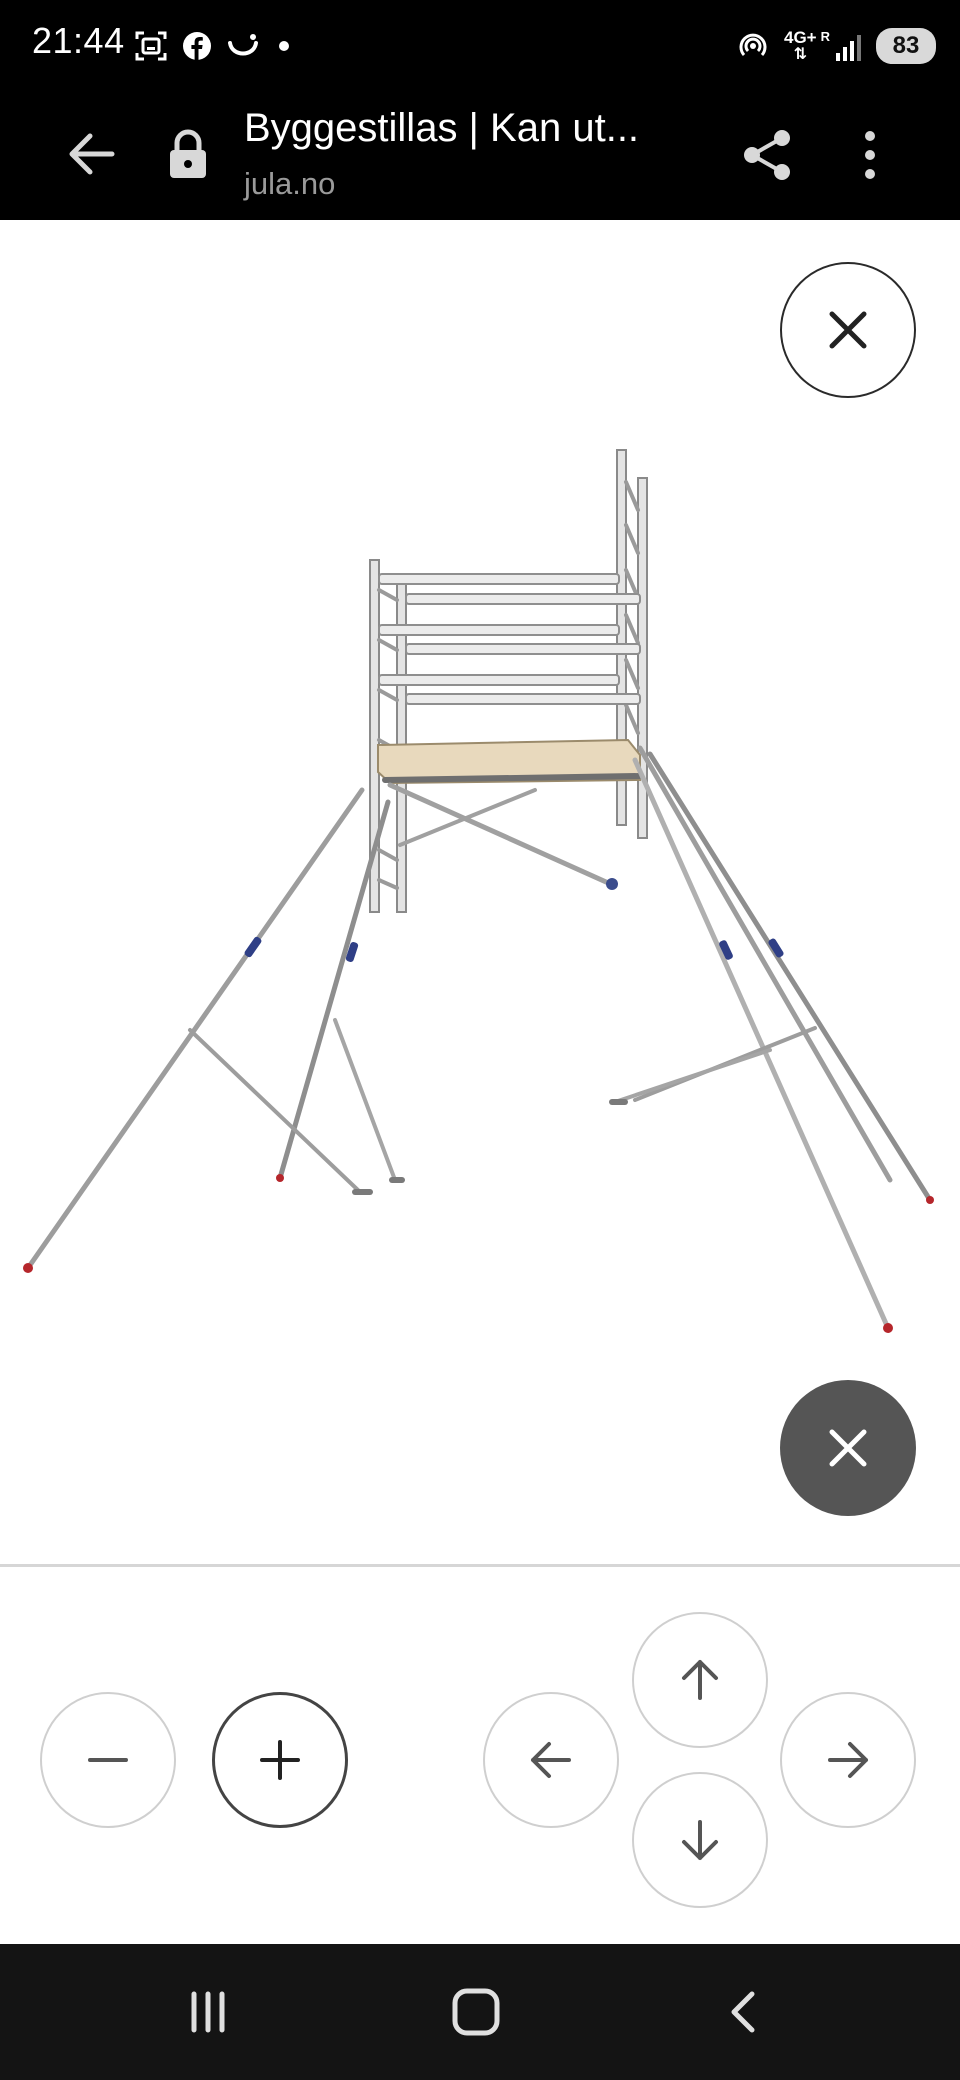 The width and height of the screenshot is (960, 2080). I want to click on more-vert-icon, so click(870, 155).